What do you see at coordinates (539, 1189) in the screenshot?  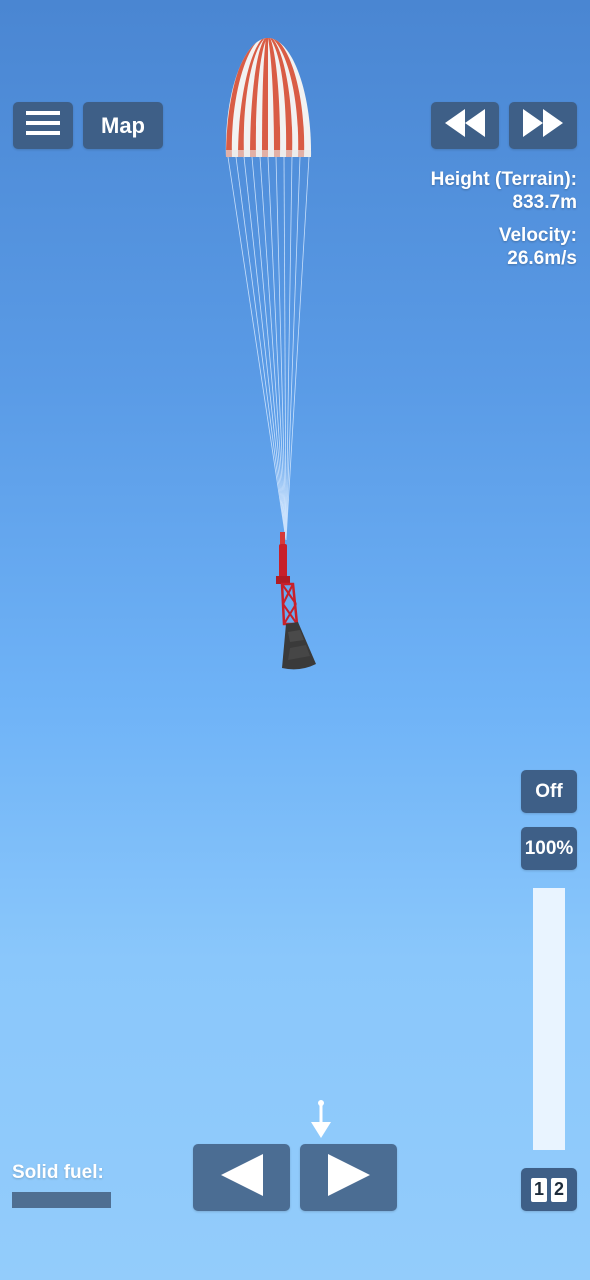 I see `stage-digit-1: 1` at bounding box center [539, 1189].